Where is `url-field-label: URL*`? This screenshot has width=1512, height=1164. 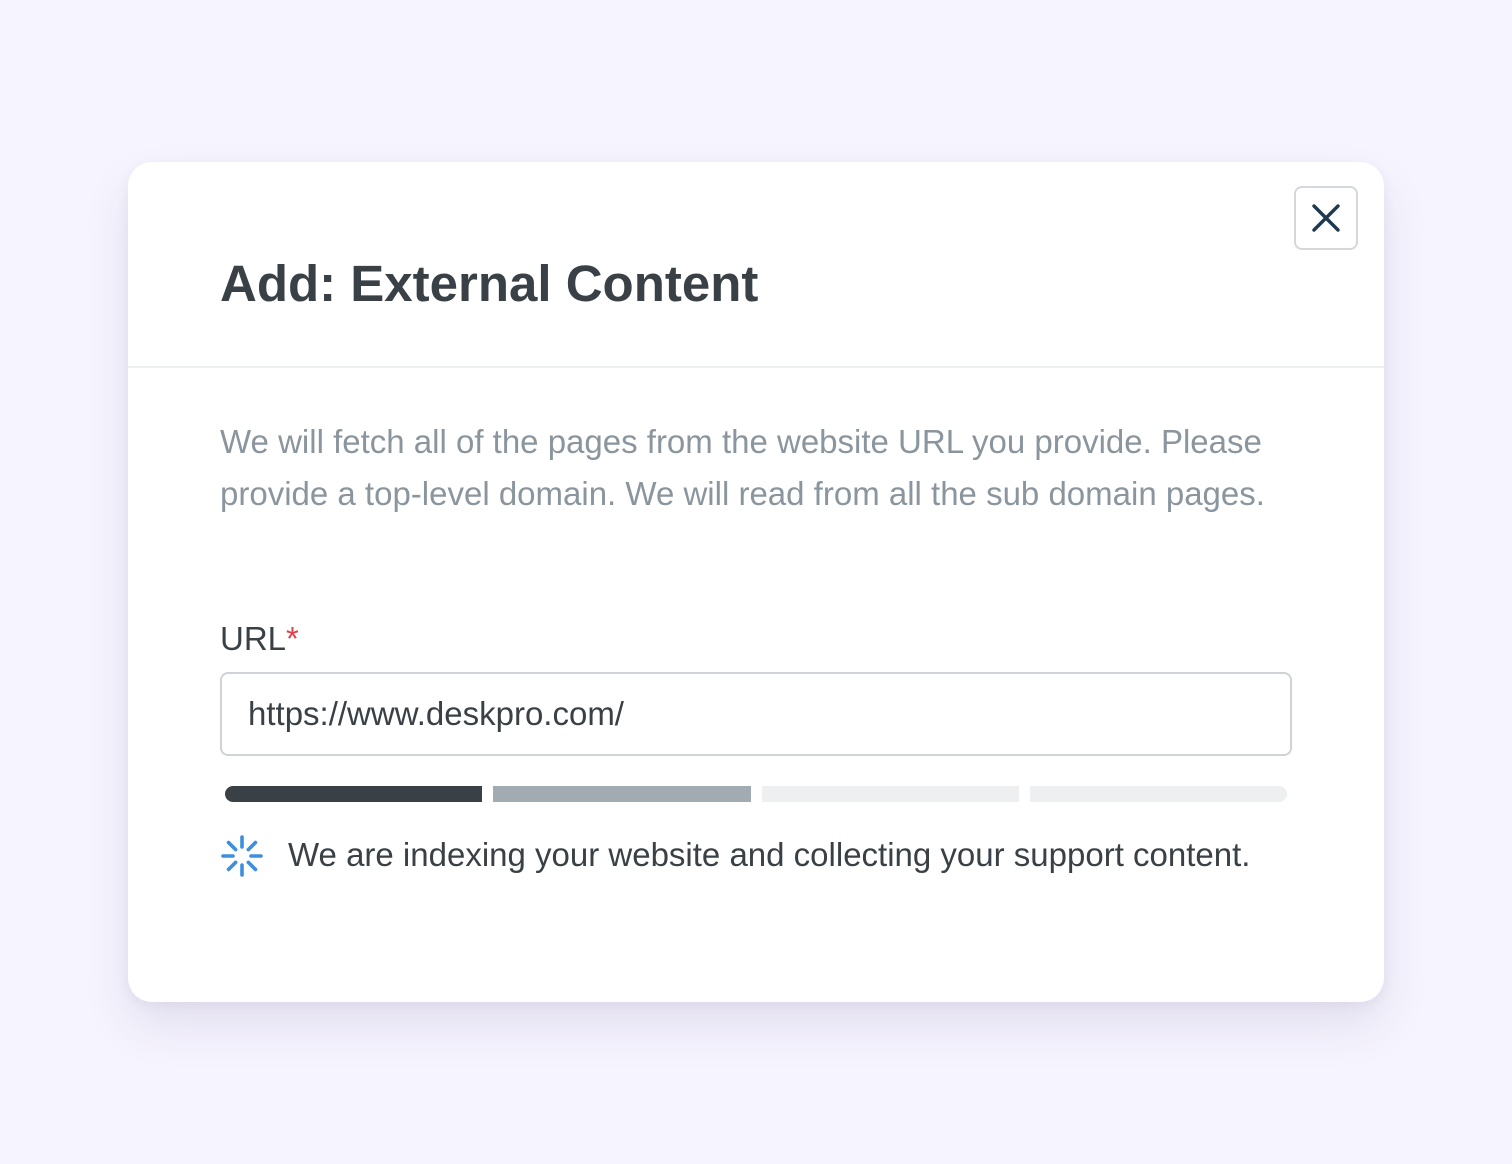
url-field-label: URL* is located at coordinates (259, 639).